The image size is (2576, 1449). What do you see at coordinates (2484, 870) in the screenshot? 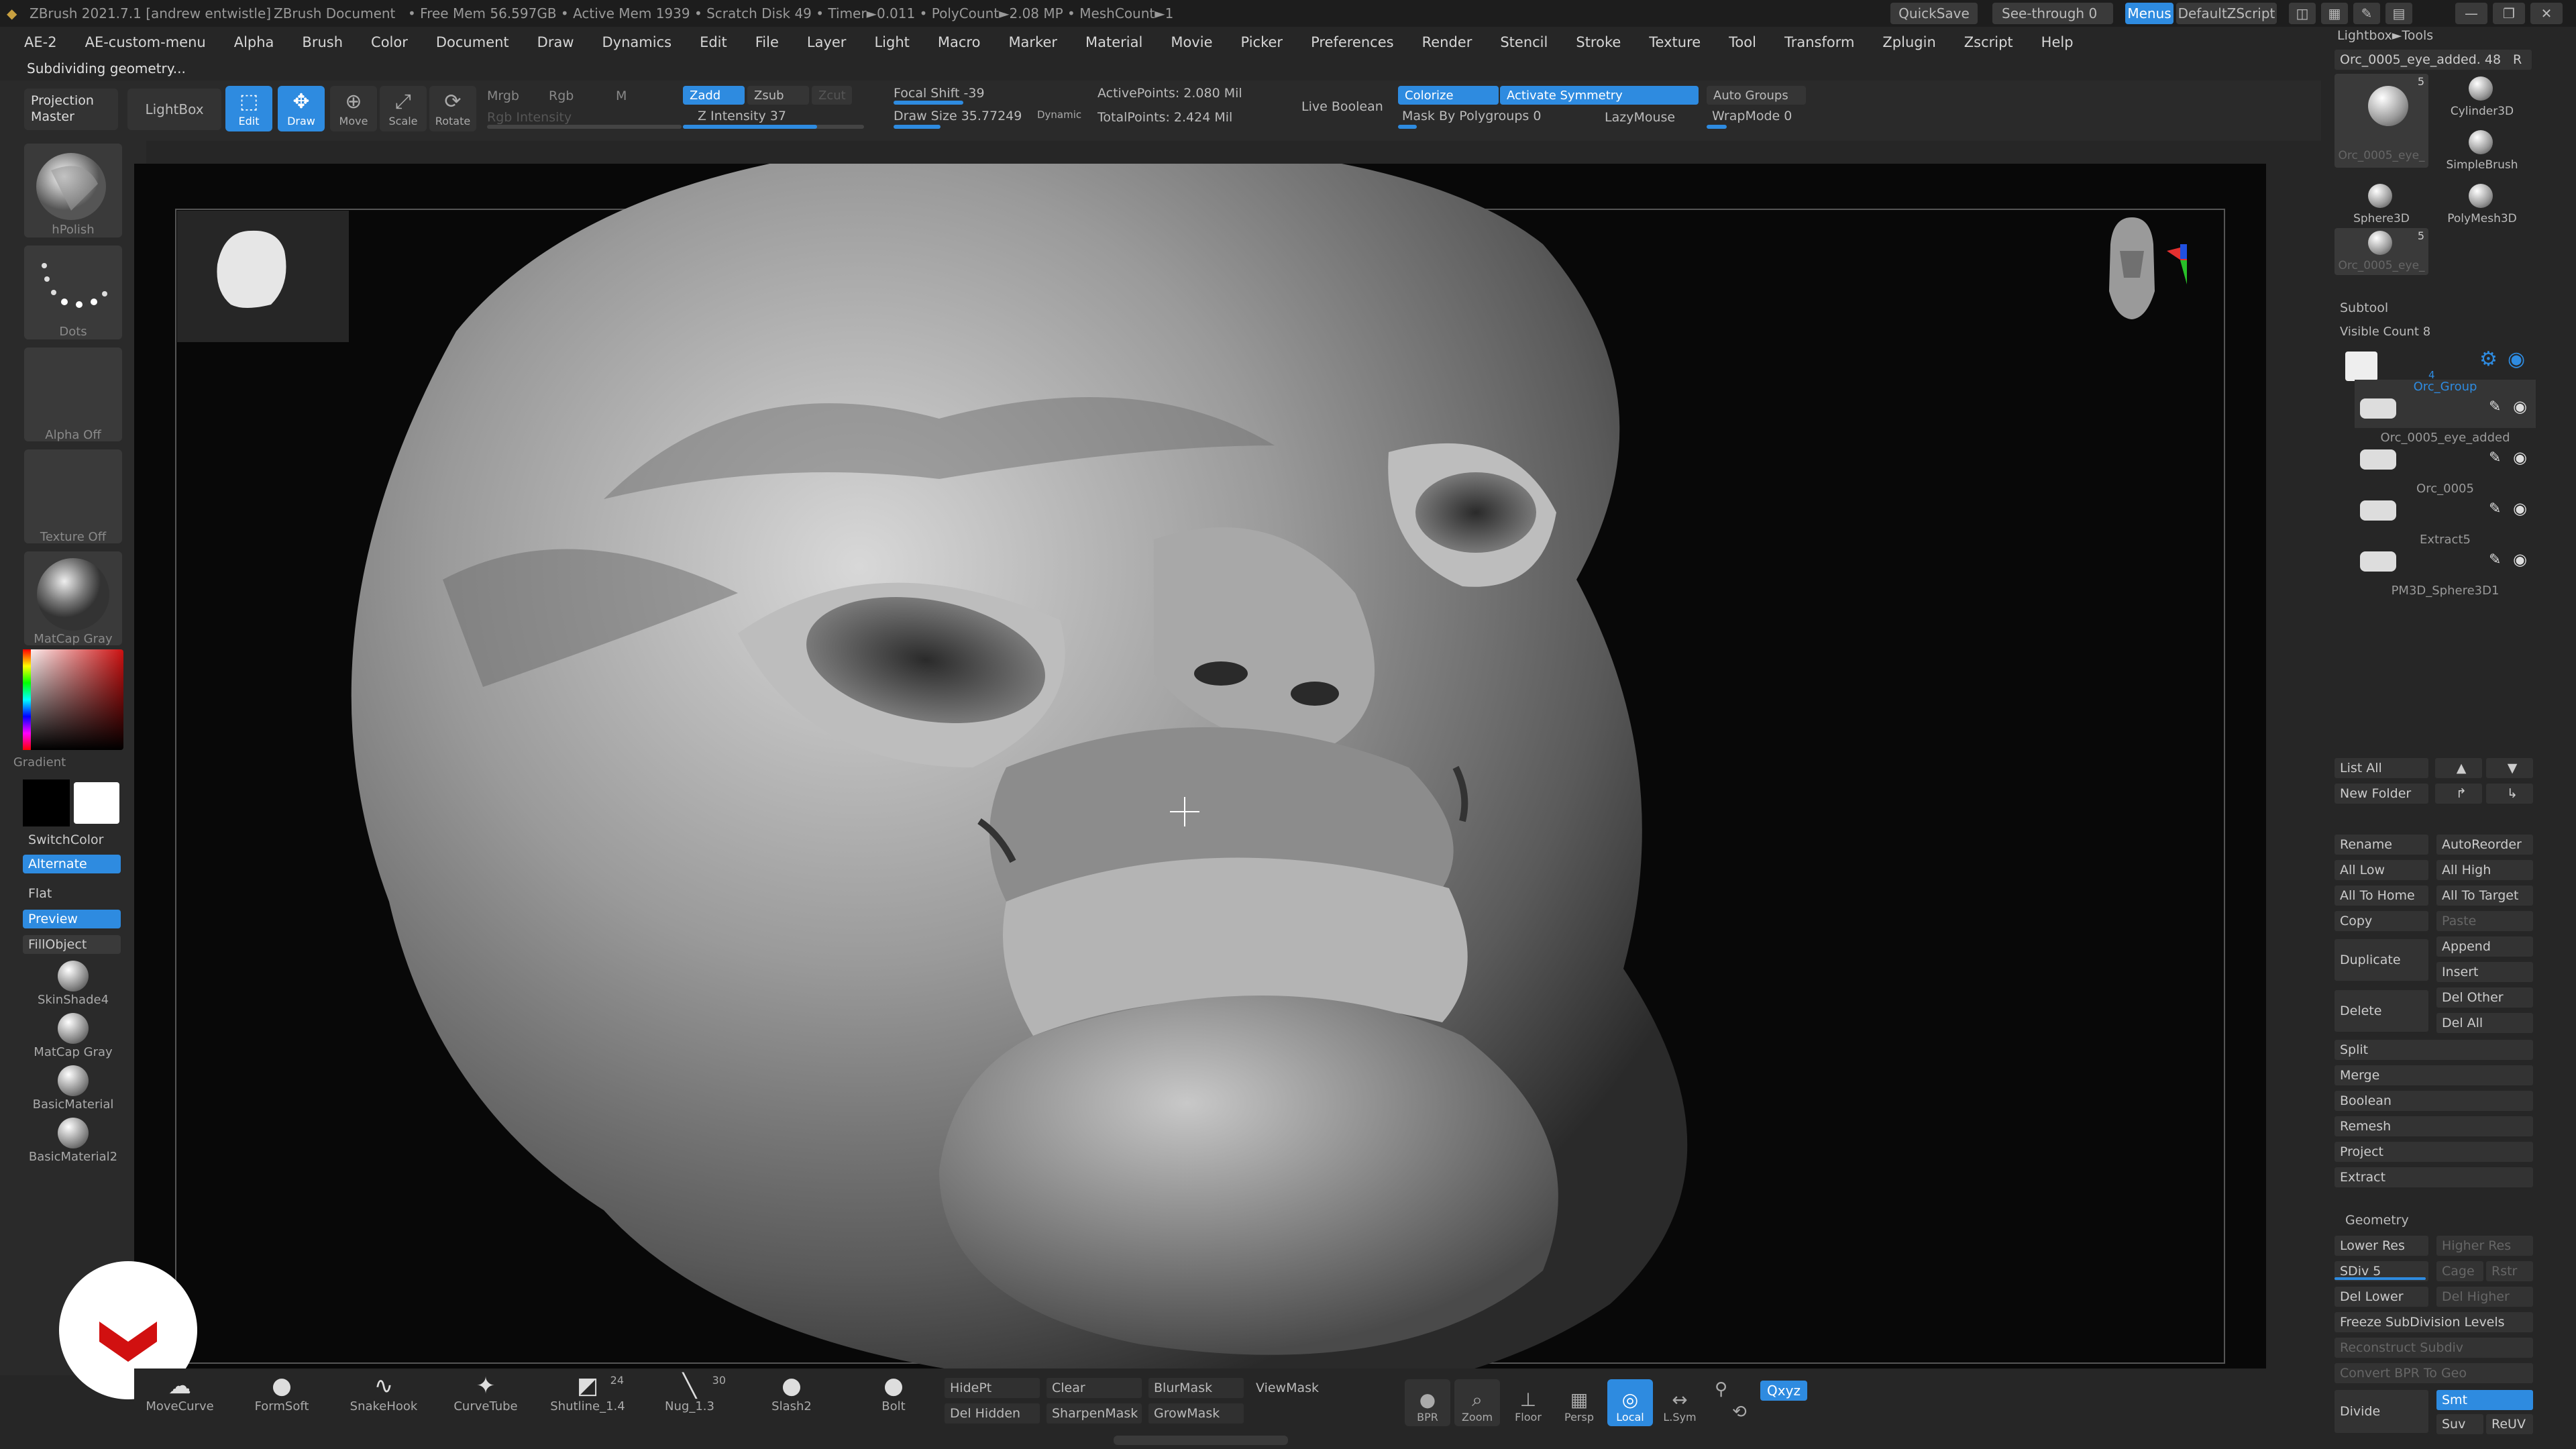
I see `all-high-button: All High` at bounding box center [2484, 870].